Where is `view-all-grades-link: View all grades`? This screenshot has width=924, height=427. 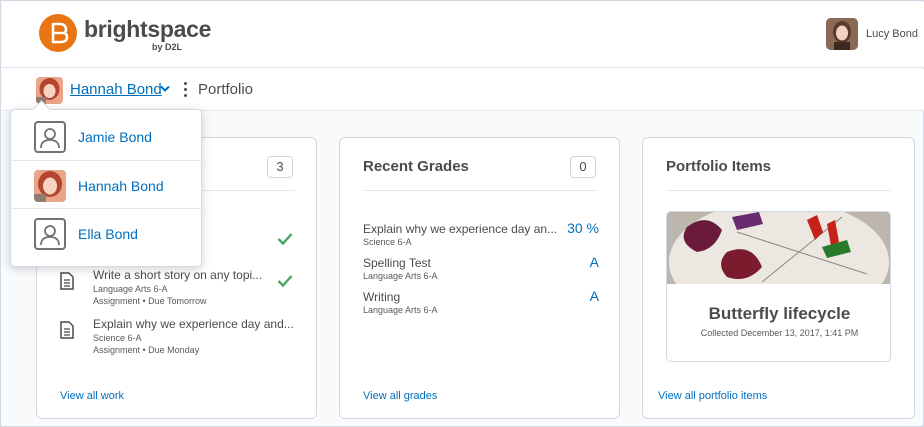
view-all-grades-link: View all grades is located at coordinates (400, 396).